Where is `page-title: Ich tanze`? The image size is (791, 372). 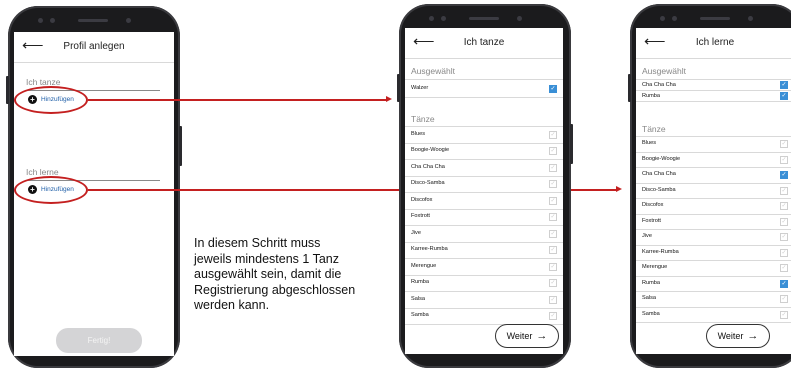
page-title: Ich tanze is located at coordinates (484, 42).